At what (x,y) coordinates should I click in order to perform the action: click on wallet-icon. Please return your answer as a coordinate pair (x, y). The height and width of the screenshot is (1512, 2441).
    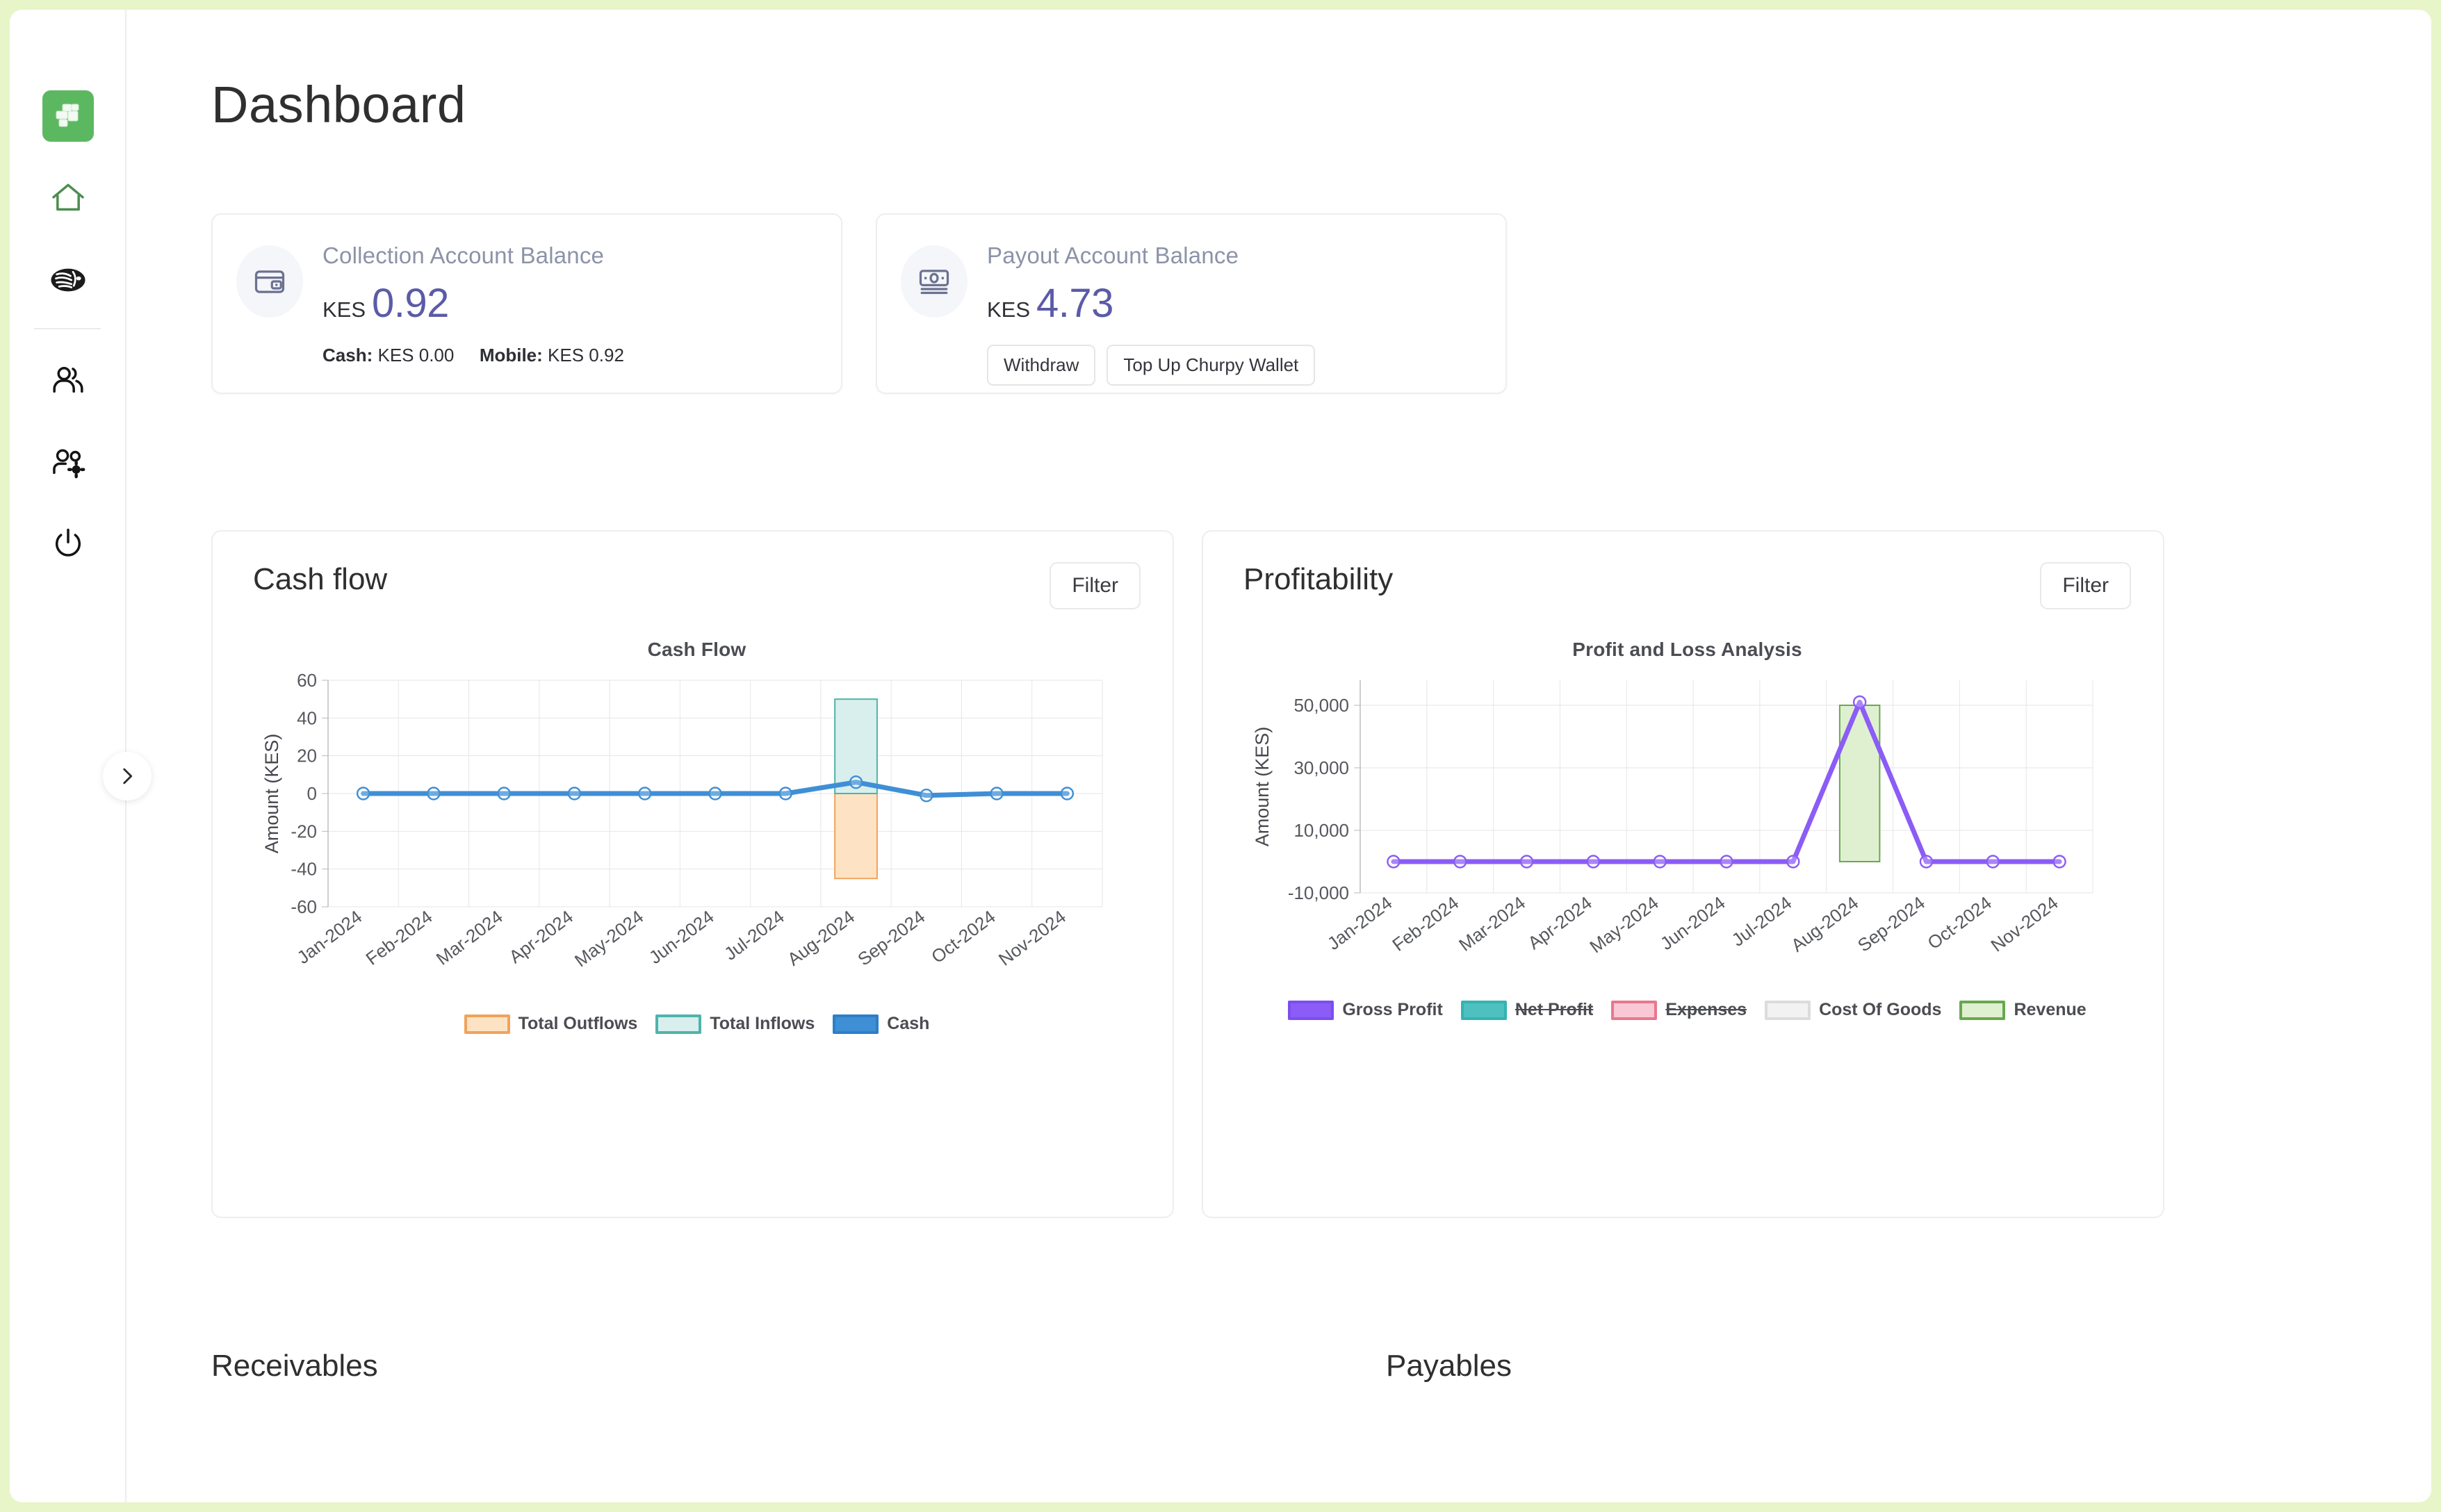
    Looking at the image, I should click on (269, 281).